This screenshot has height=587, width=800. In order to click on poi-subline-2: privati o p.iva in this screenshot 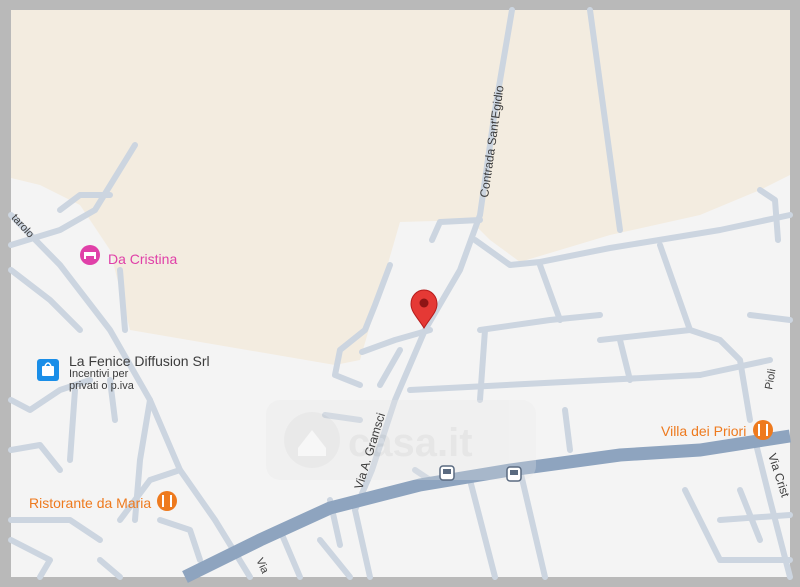, I will do `click(102, 386)`.